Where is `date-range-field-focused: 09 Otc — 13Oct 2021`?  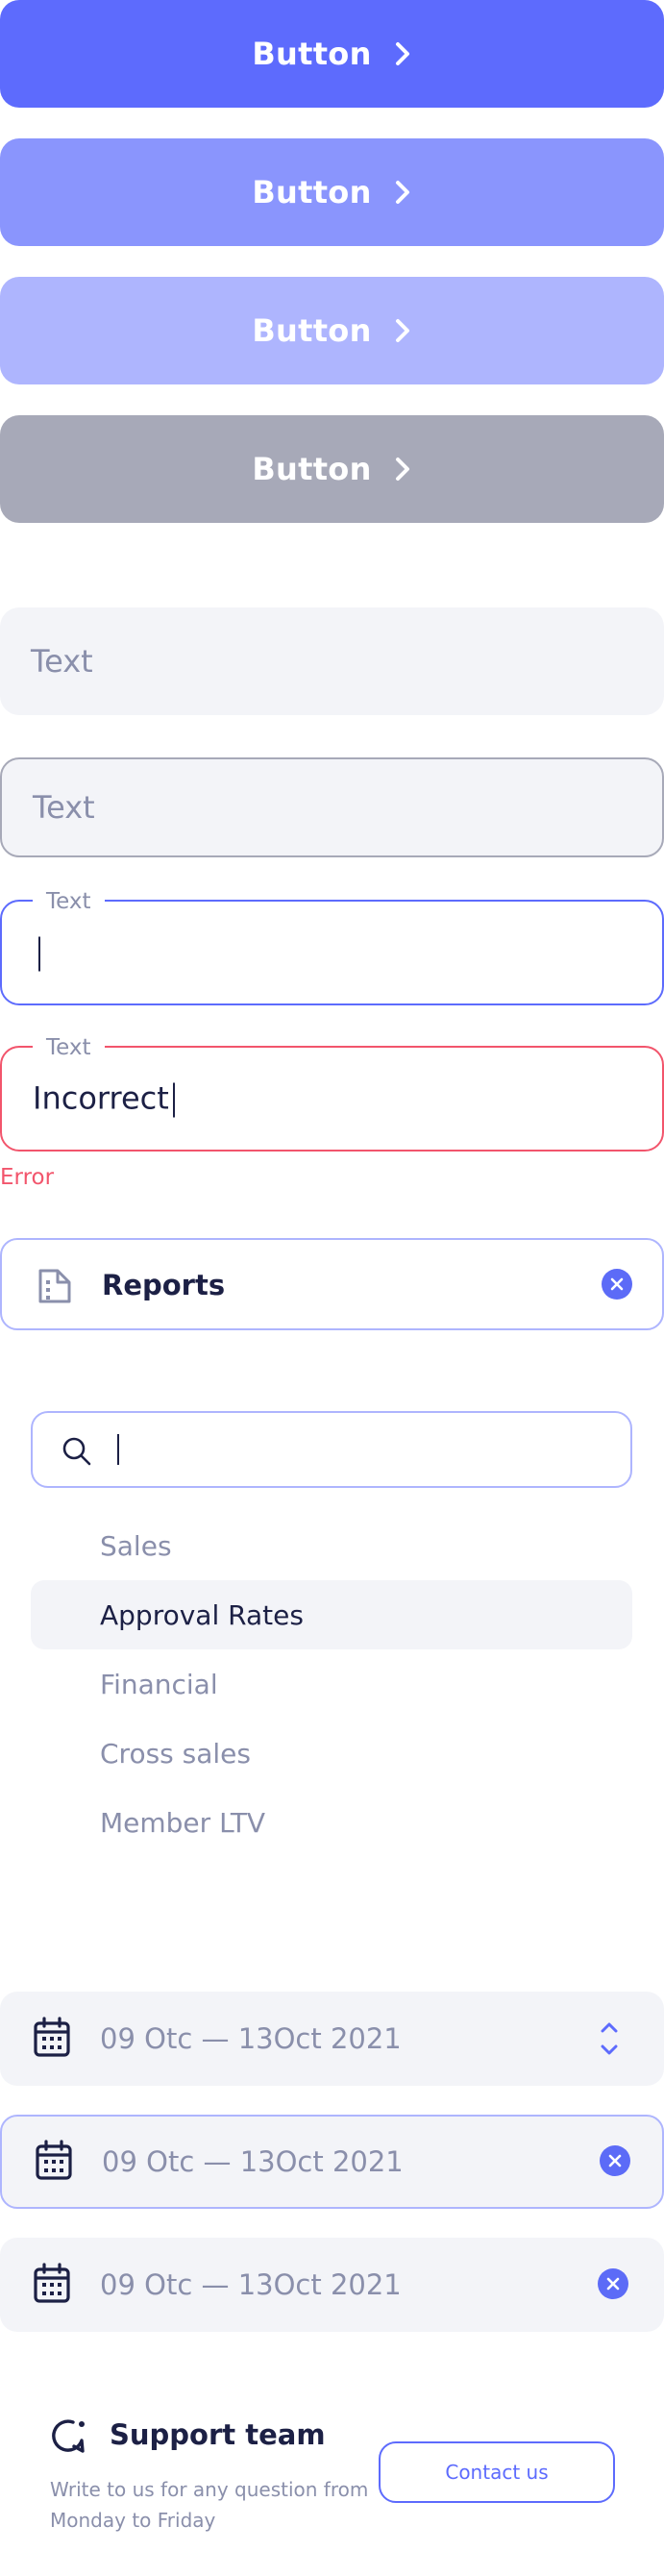
date-range-field-focused: 09 Otc — 13Oct 2021 is located at coordinates (332, 2162).